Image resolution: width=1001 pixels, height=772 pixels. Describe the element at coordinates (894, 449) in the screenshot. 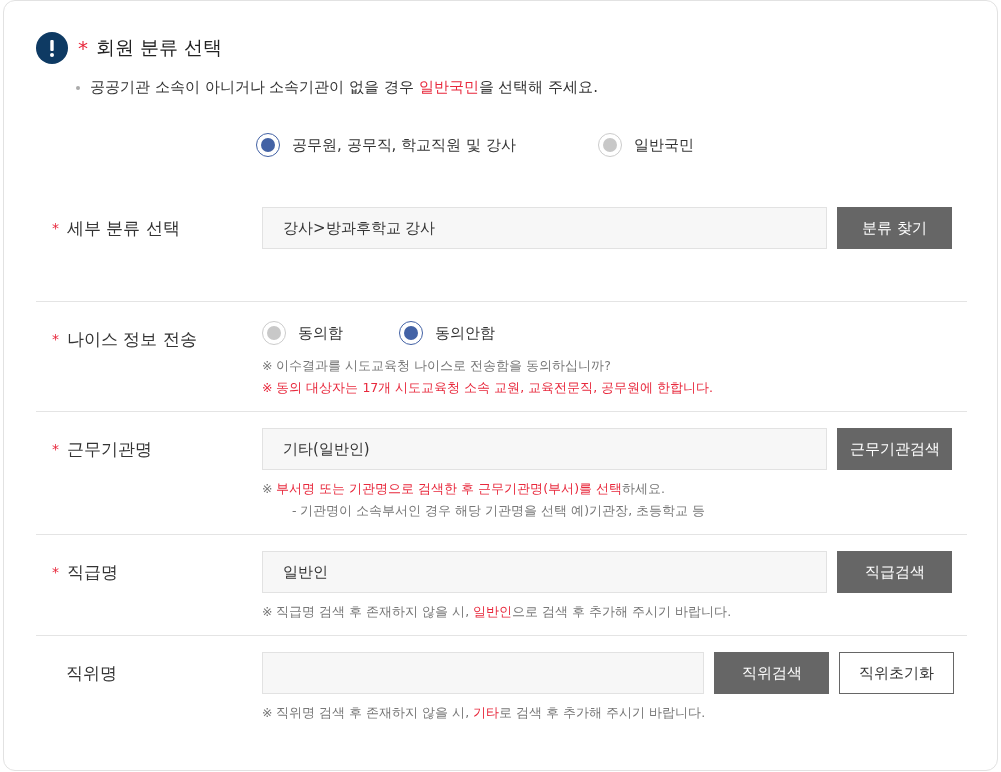

I see `search-button: 근무기관검색` at that location.